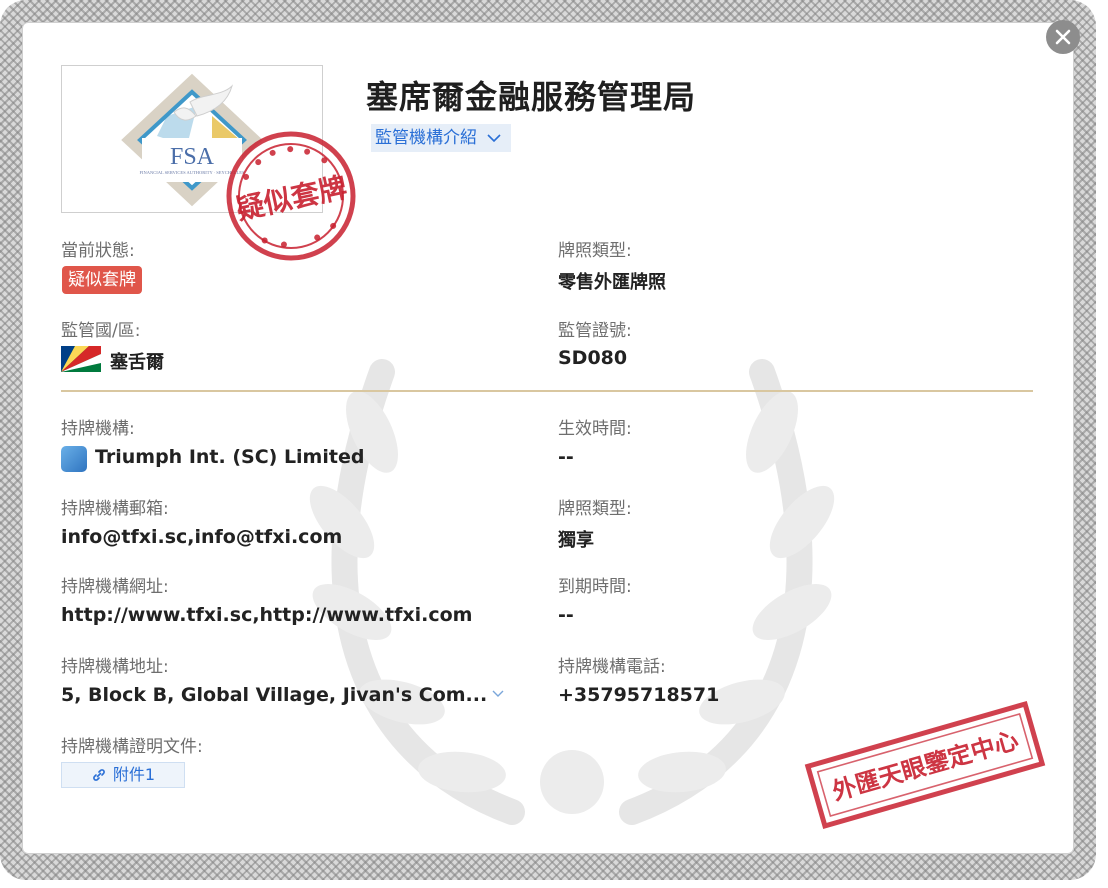  Describe the element at coordinates (291, 199) in the screenshot. I see `stamp-text: 疑似套牌` at that location.